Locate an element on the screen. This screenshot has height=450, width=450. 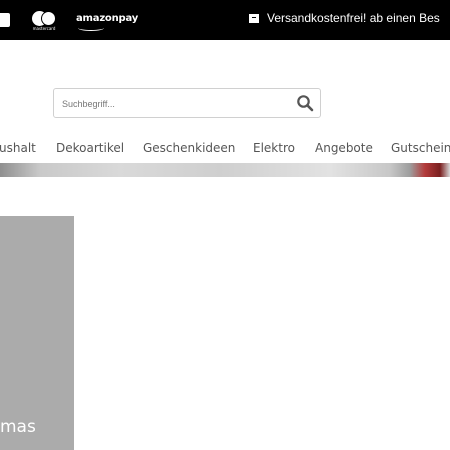
search-box is located at coordinates (187, 103).